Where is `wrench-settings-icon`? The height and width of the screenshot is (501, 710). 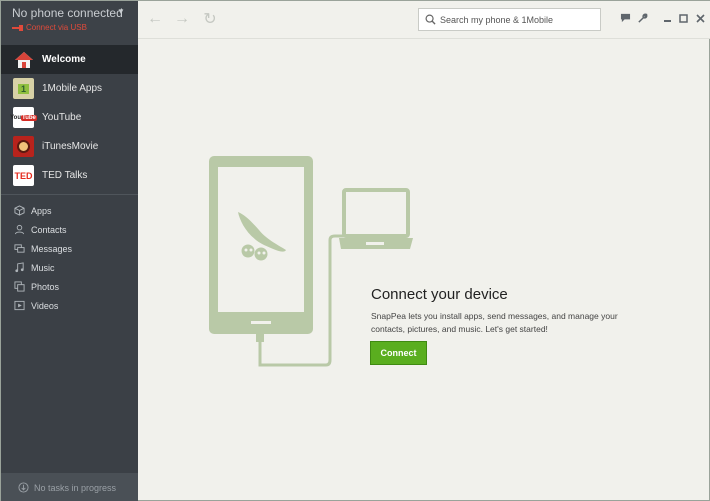
wrench-settings-icon is located at coordinates (642, 18).